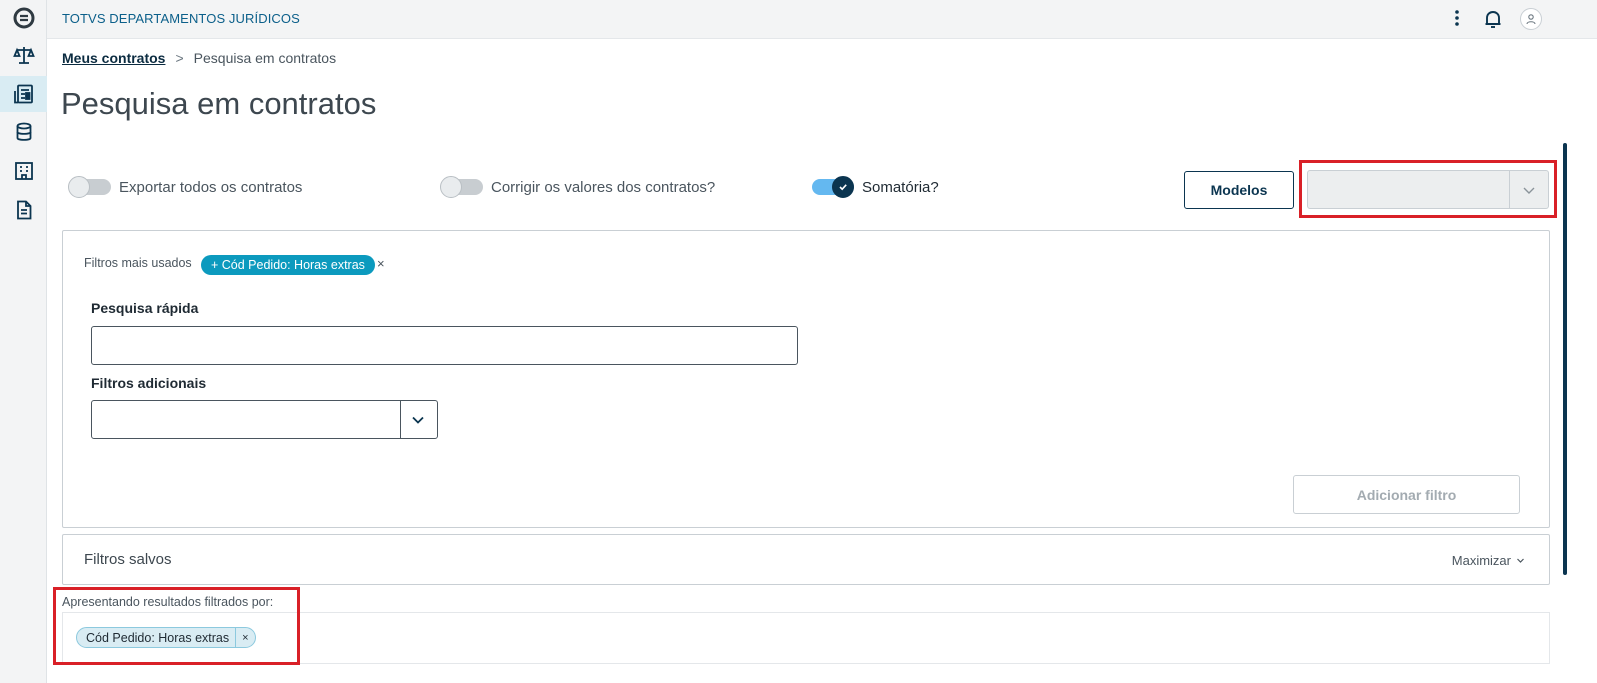  I want to click on database-icon, so click(23, 131).